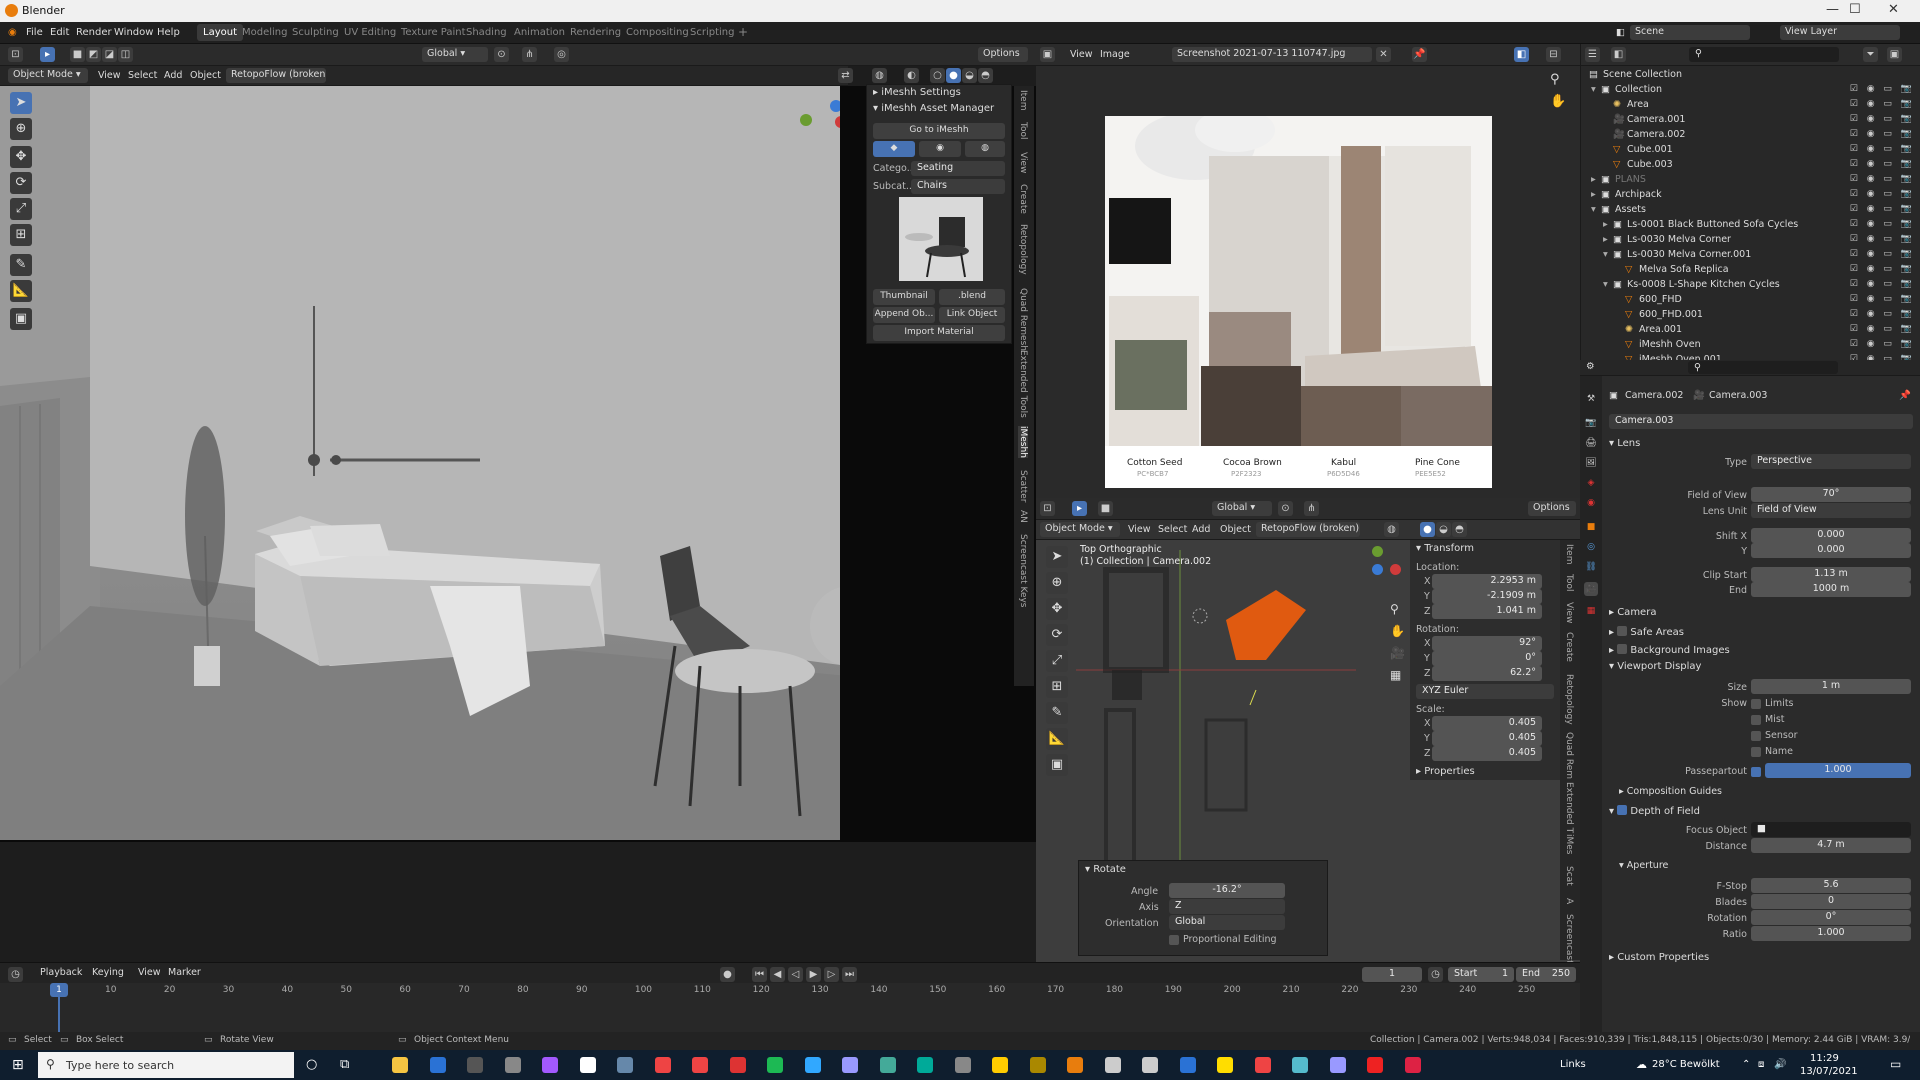 Image resolution: width=1920 pixels, height=1080 pixels. Describe the element at coordinates (173, 75) in the screenshot. I see `viewport-menu-add: Add` at that location.